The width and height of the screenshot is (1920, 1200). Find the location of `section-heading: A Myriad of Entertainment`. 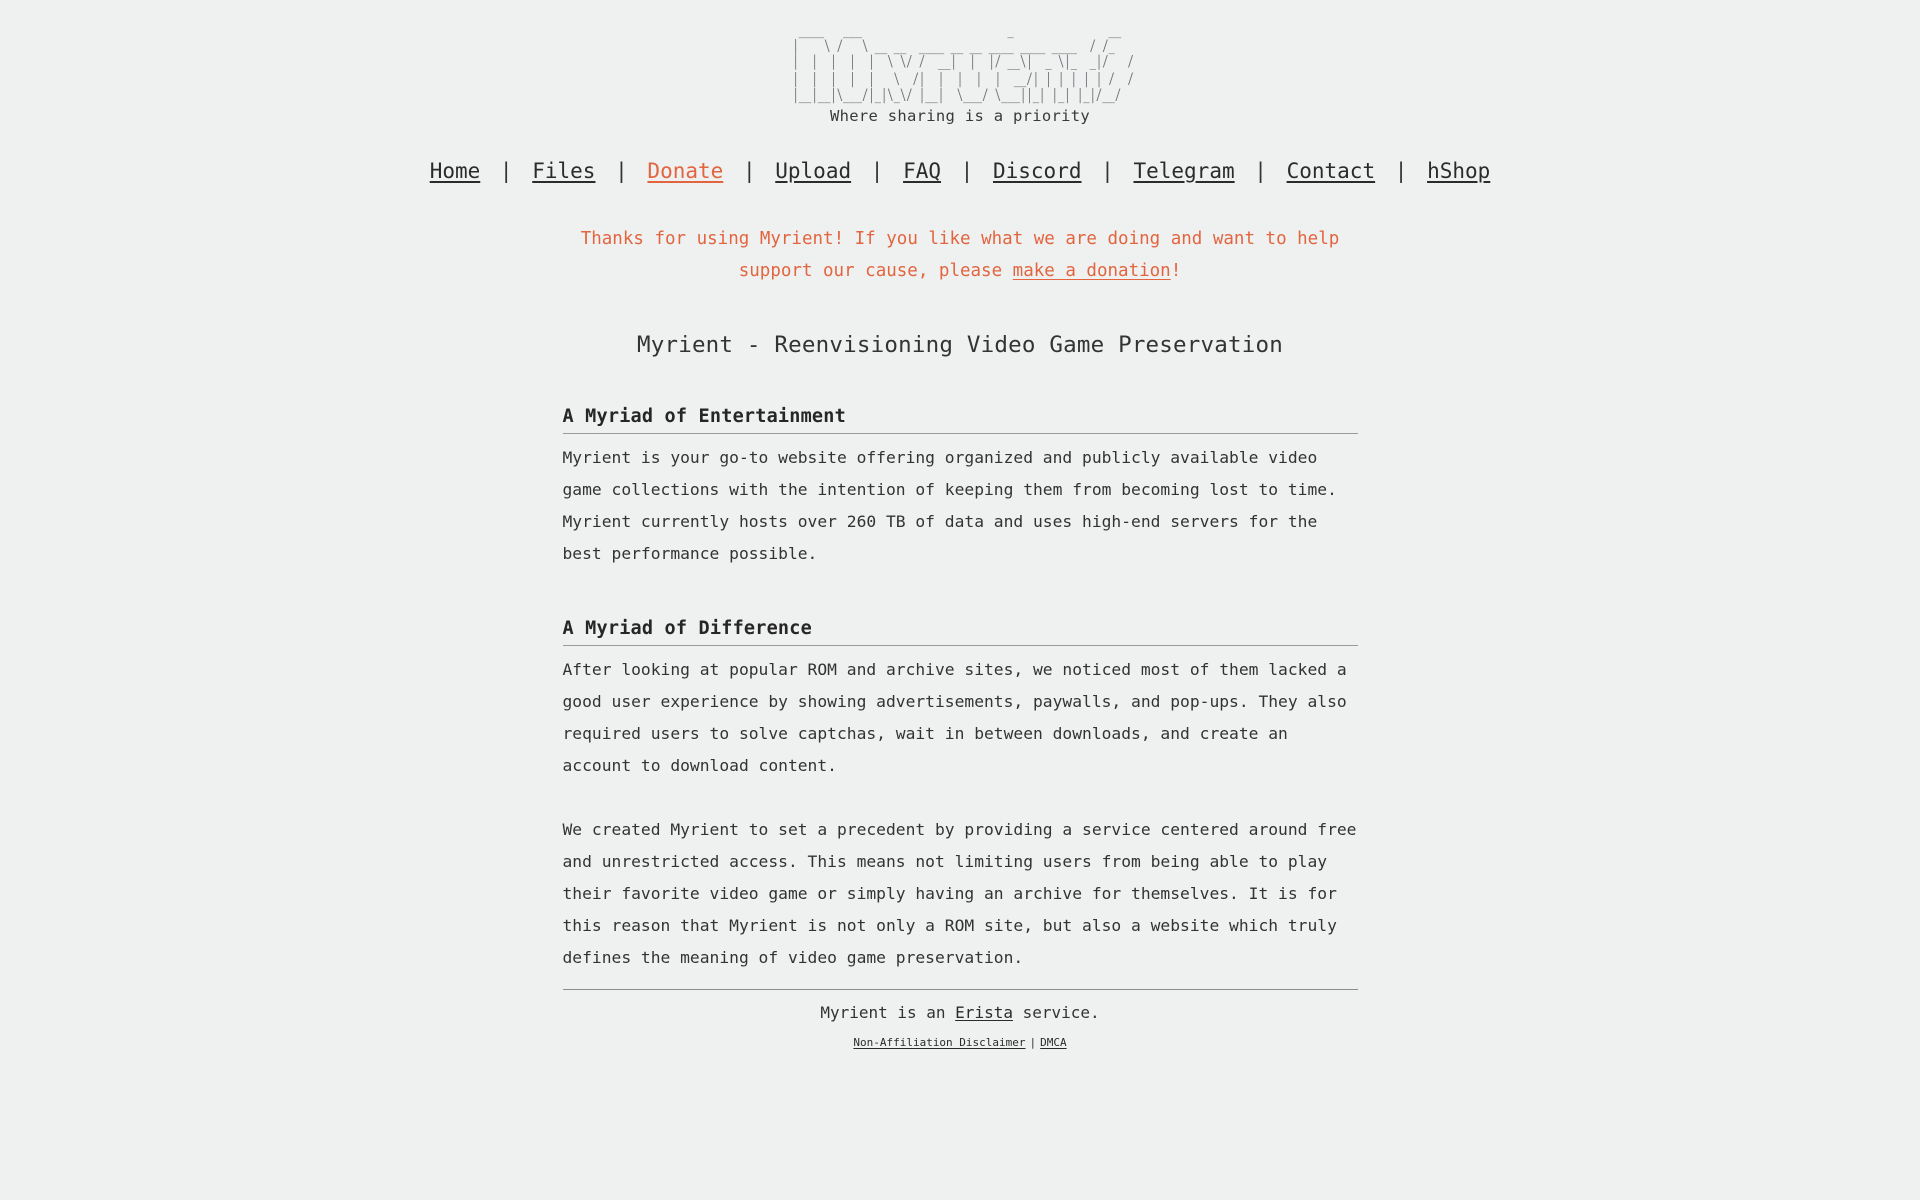

section-heading: A Myriad of Entertainment is located at coordinates (960, 420).